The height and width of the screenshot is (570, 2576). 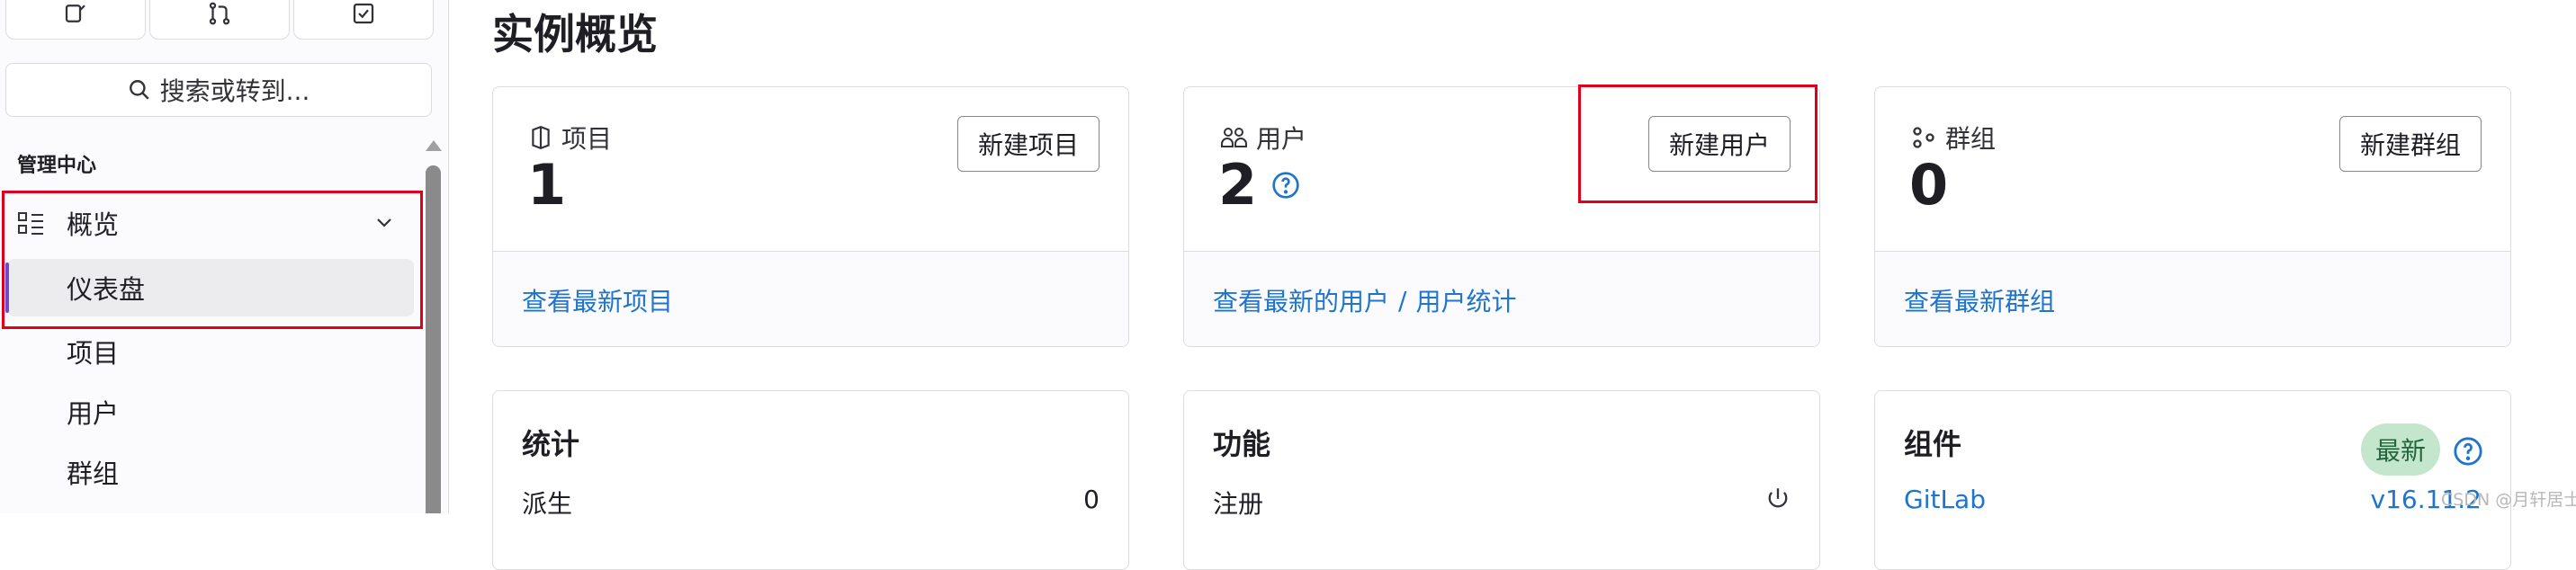 I want to click on users-label: 用户, so click(x=1282, y=139).